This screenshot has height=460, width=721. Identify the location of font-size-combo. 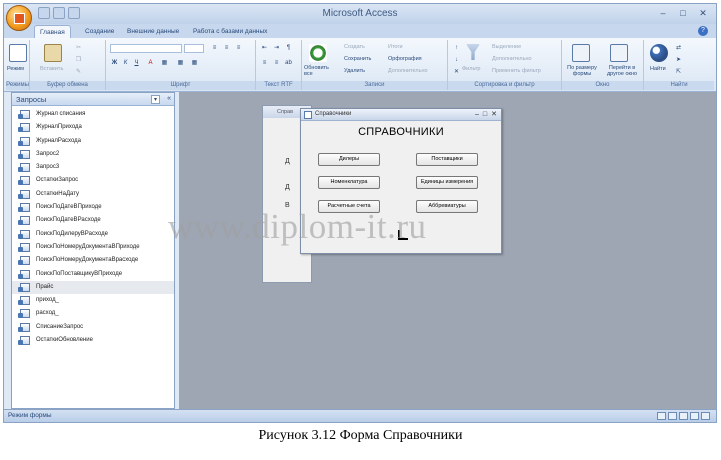
(194, 48).